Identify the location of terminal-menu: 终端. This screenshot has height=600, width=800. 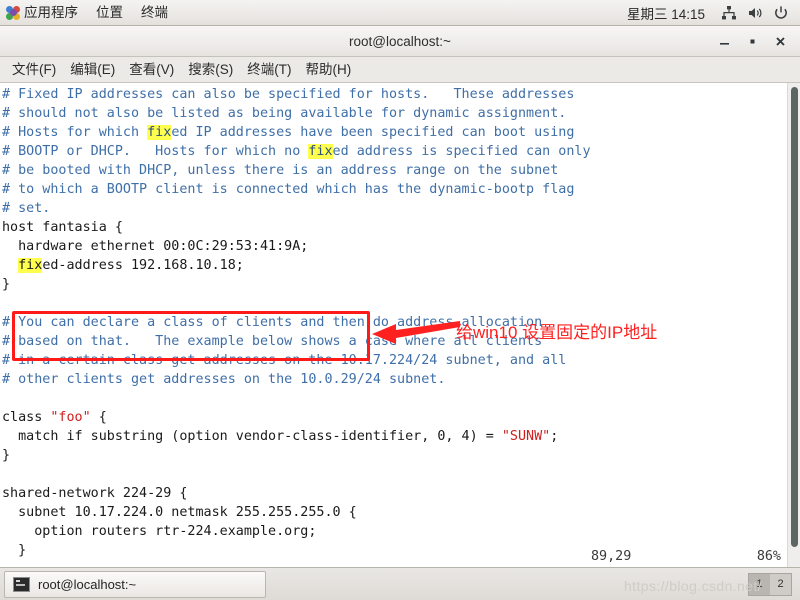
(154, 12).